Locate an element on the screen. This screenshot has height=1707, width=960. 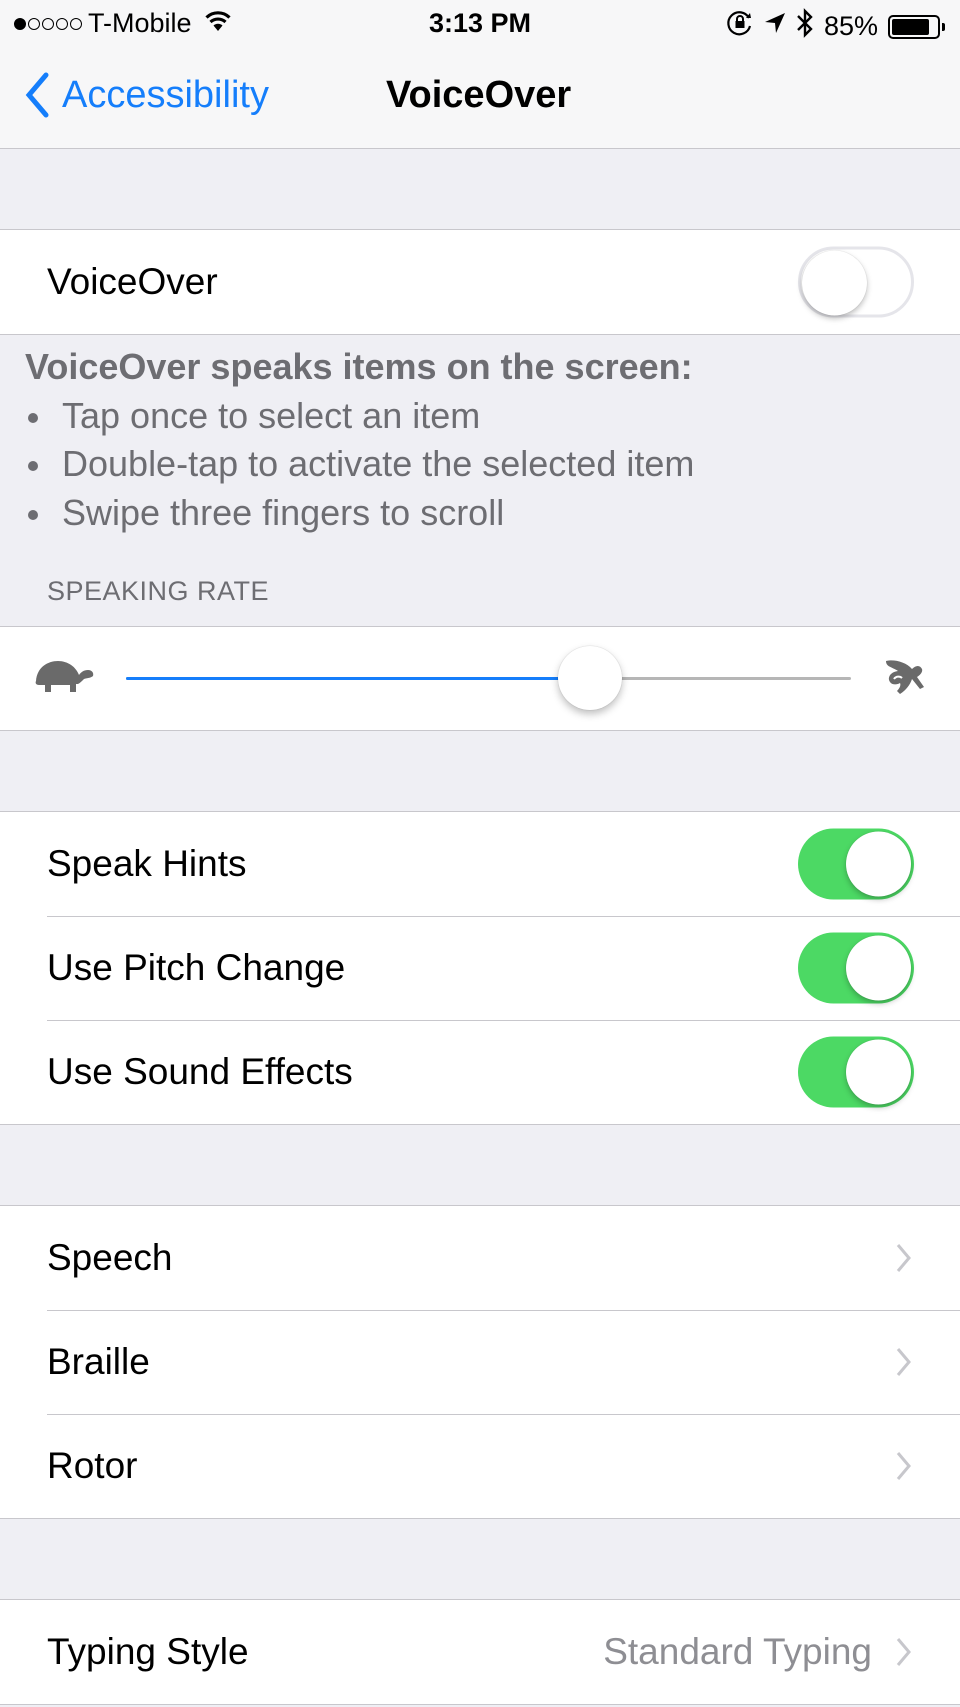
use-pitch-change-switch is located at coordinates (856, 968).